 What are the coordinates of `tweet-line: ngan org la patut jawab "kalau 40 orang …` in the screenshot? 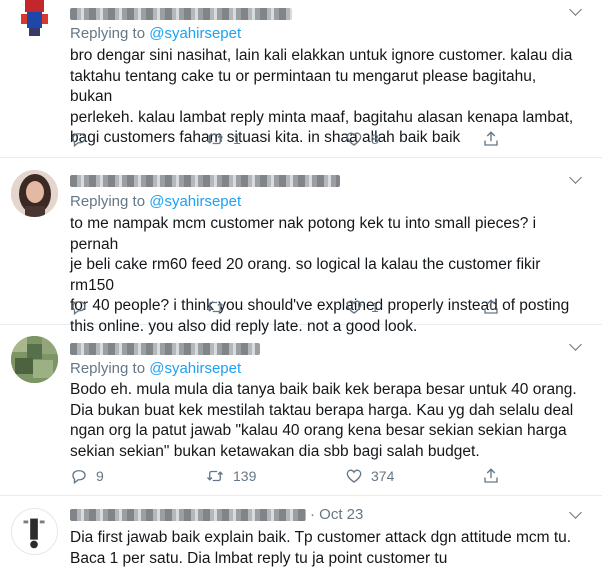 It's located at (318, 431).